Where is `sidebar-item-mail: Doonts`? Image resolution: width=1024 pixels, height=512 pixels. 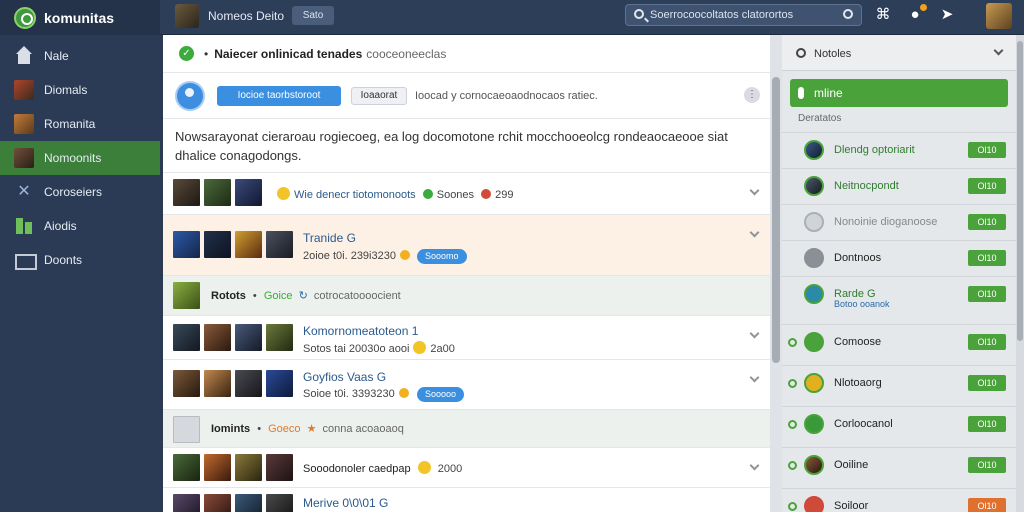
sidebar-item-mail: Doonts is located at coordinates (80, 260).